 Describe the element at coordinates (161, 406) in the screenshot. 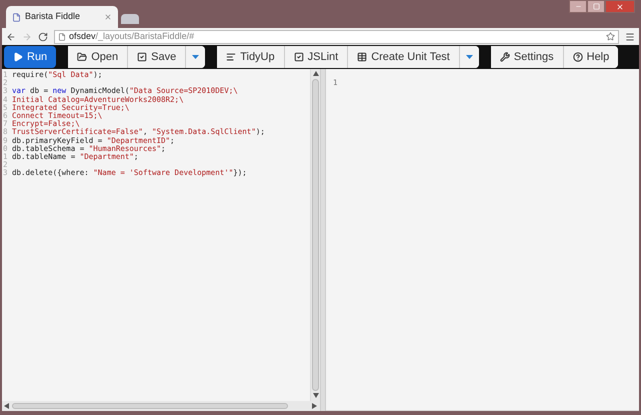

I see `horizontal-scrollbar` at that location.